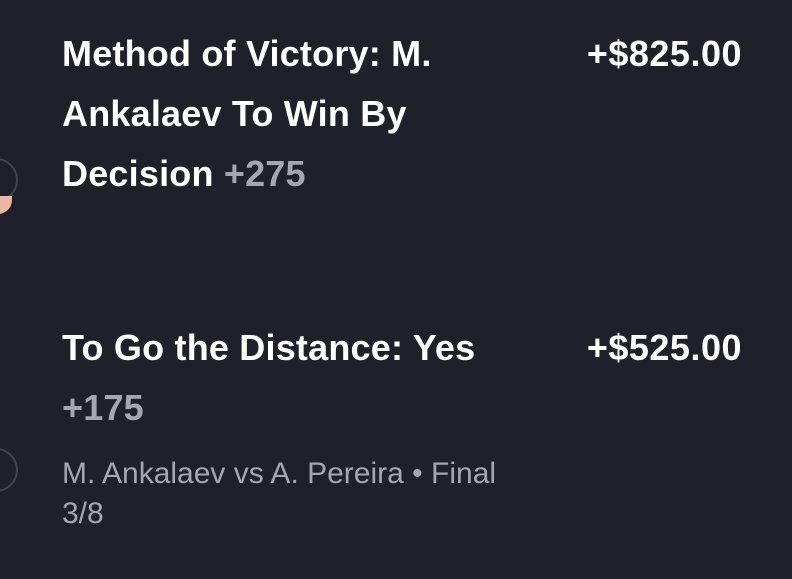  Describe the element at coordinates (269, 347) in the screenshot. I see `leg-2-title: To Go the Distance: Yes` at that location.